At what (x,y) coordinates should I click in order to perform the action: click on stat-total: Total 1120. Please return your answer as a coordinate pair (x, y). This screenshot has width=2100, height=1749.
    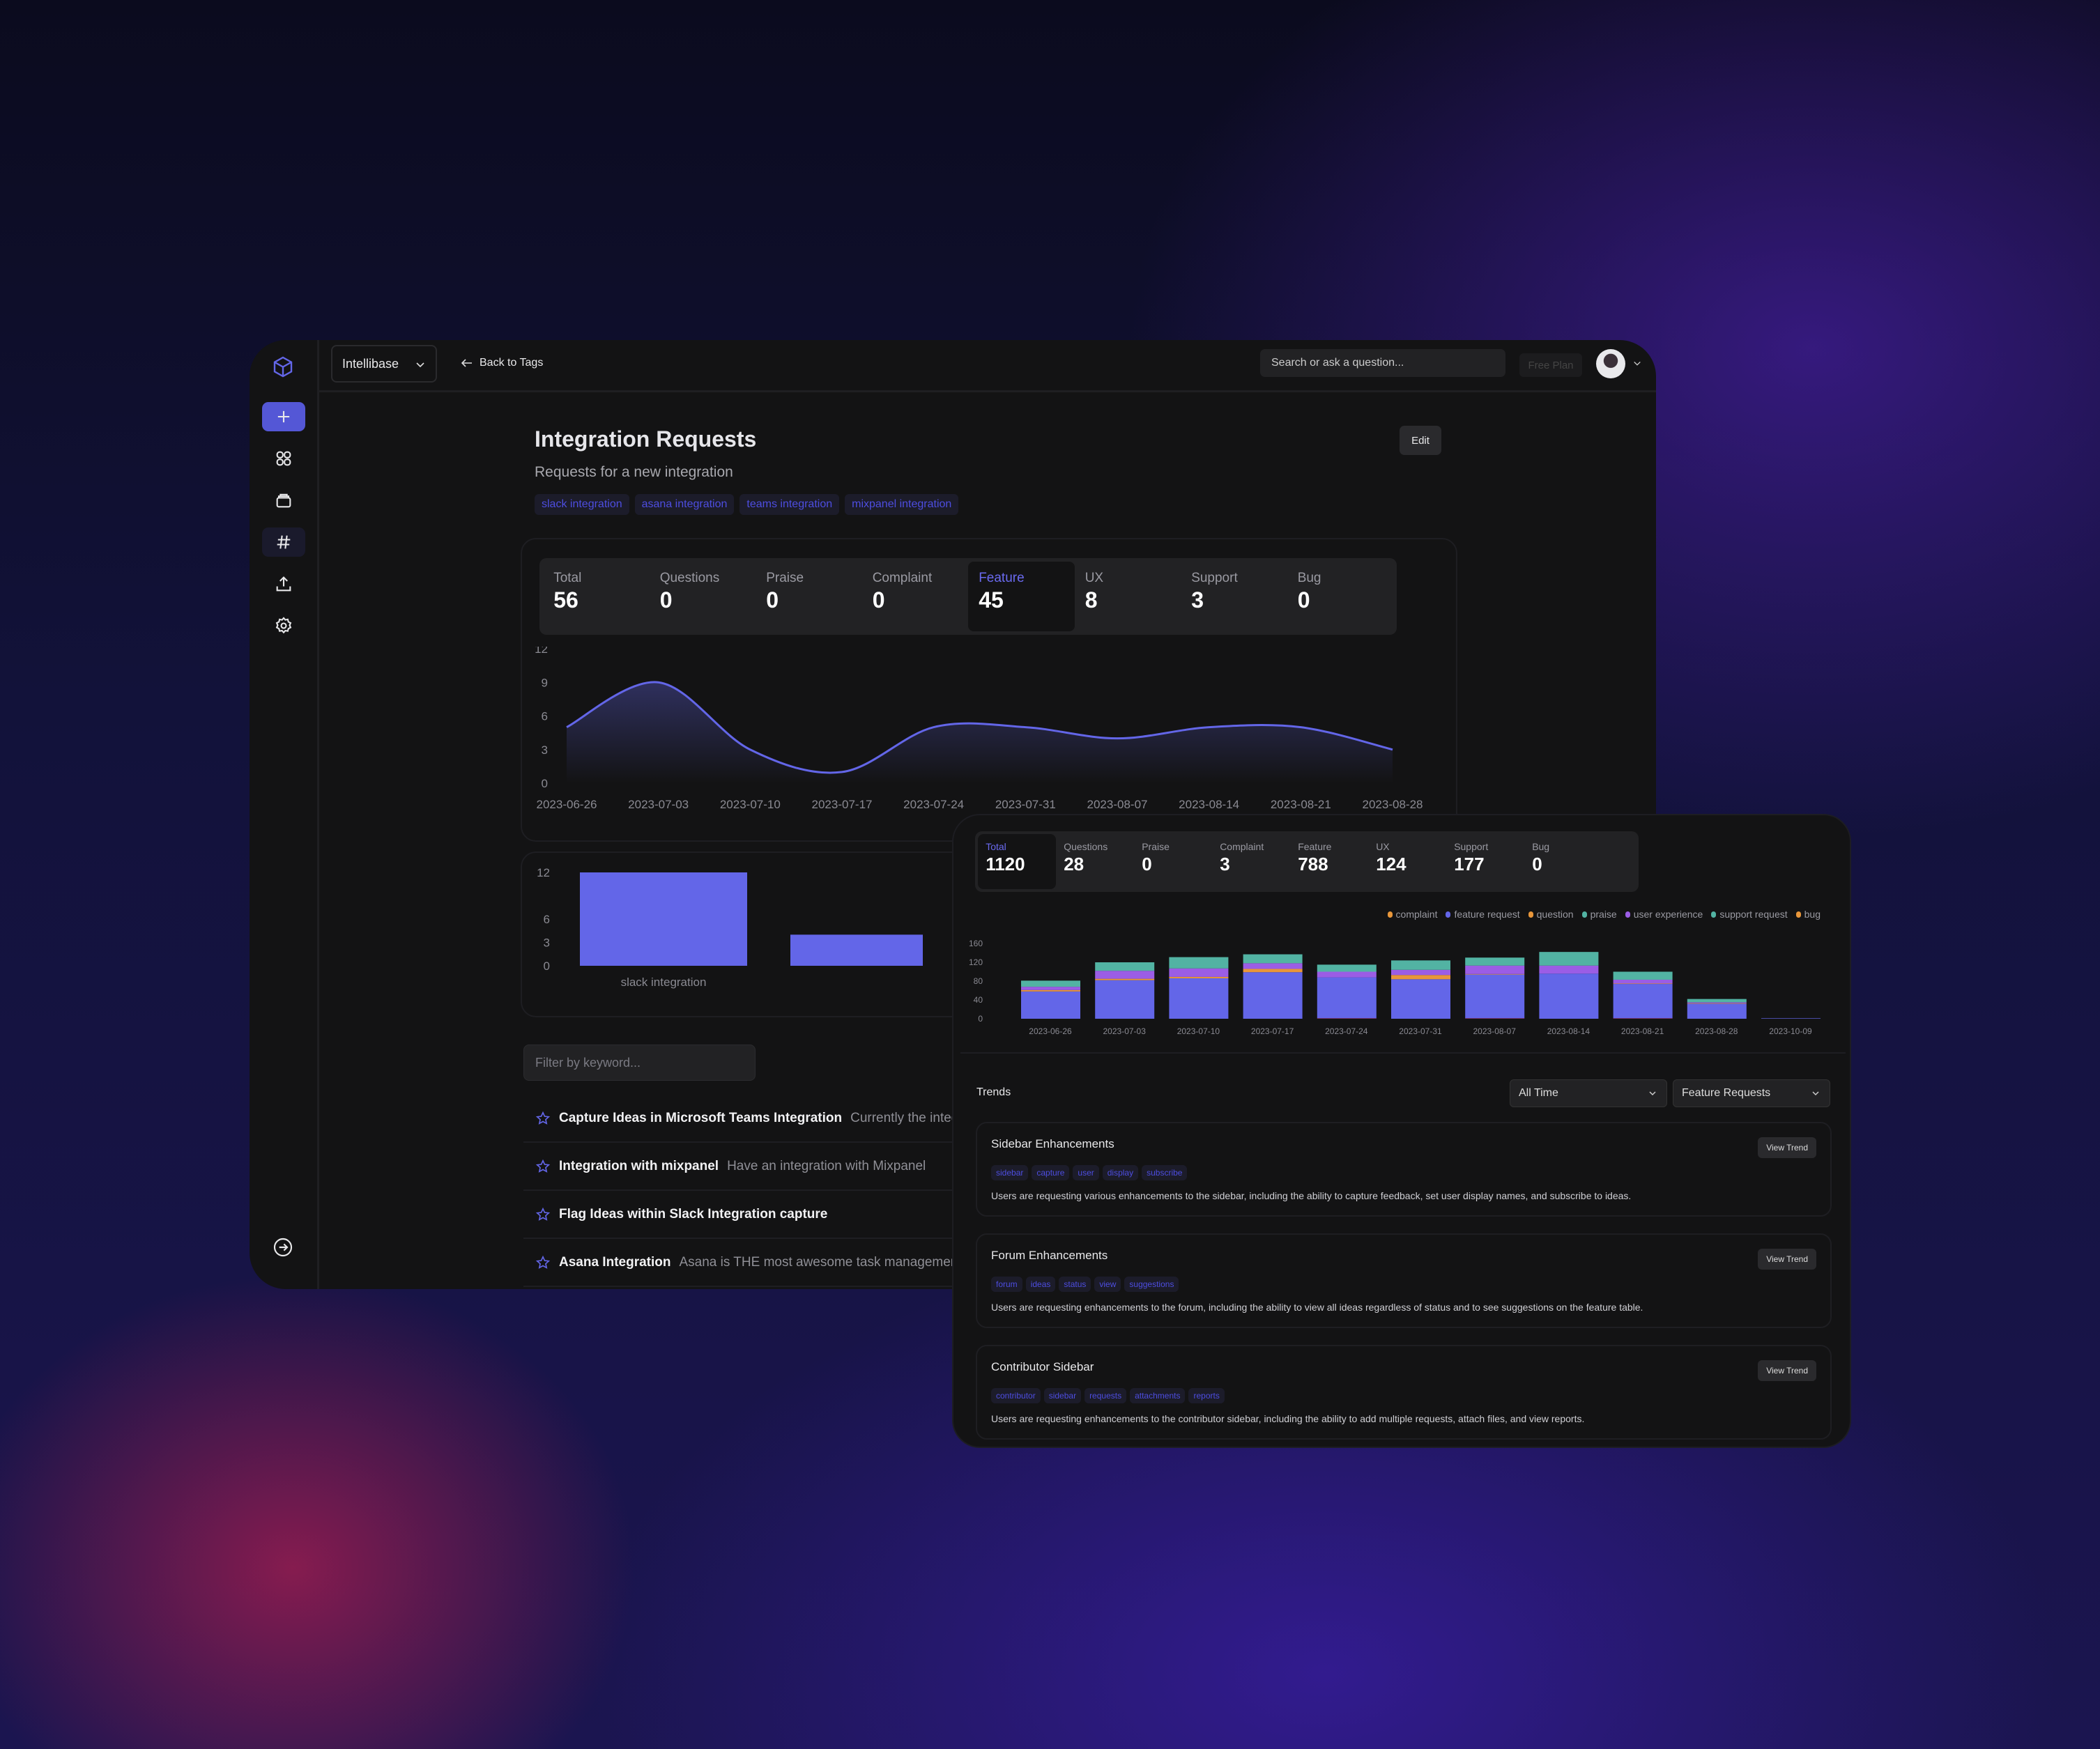
    Looking at the image, I should click on (1017, 861).